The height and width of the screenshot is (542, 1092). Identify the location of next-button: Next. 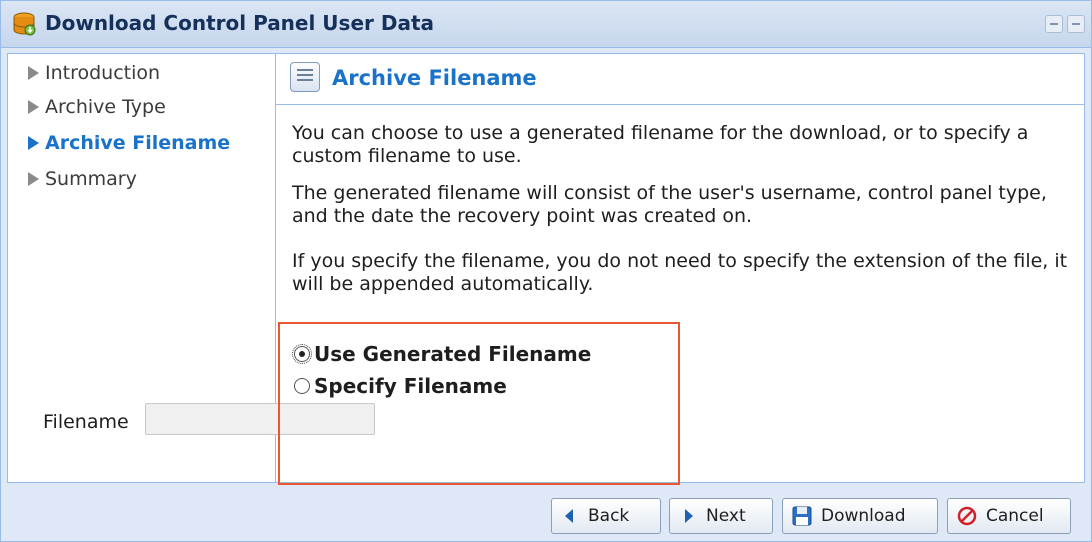
(721, 516).